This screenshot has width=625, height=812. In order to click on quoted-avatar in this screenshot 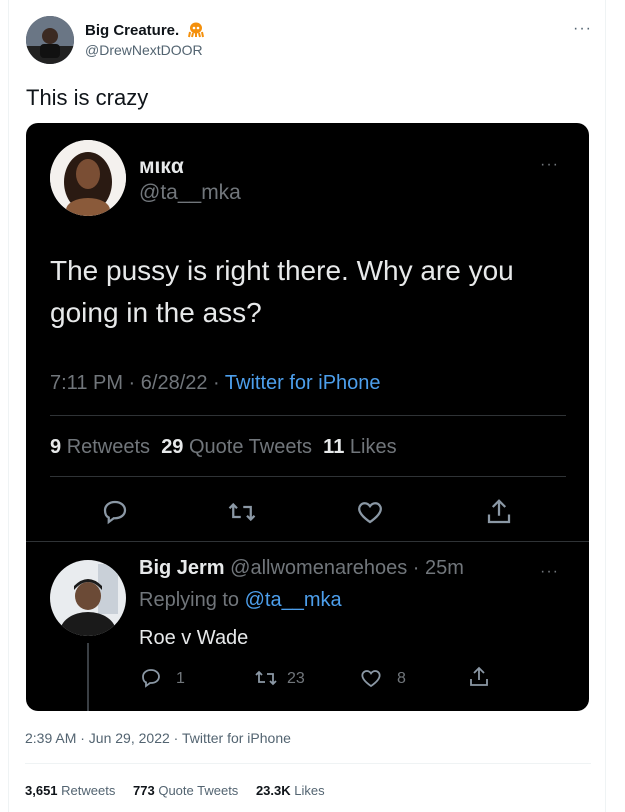, I will do `click(88, 178)`.